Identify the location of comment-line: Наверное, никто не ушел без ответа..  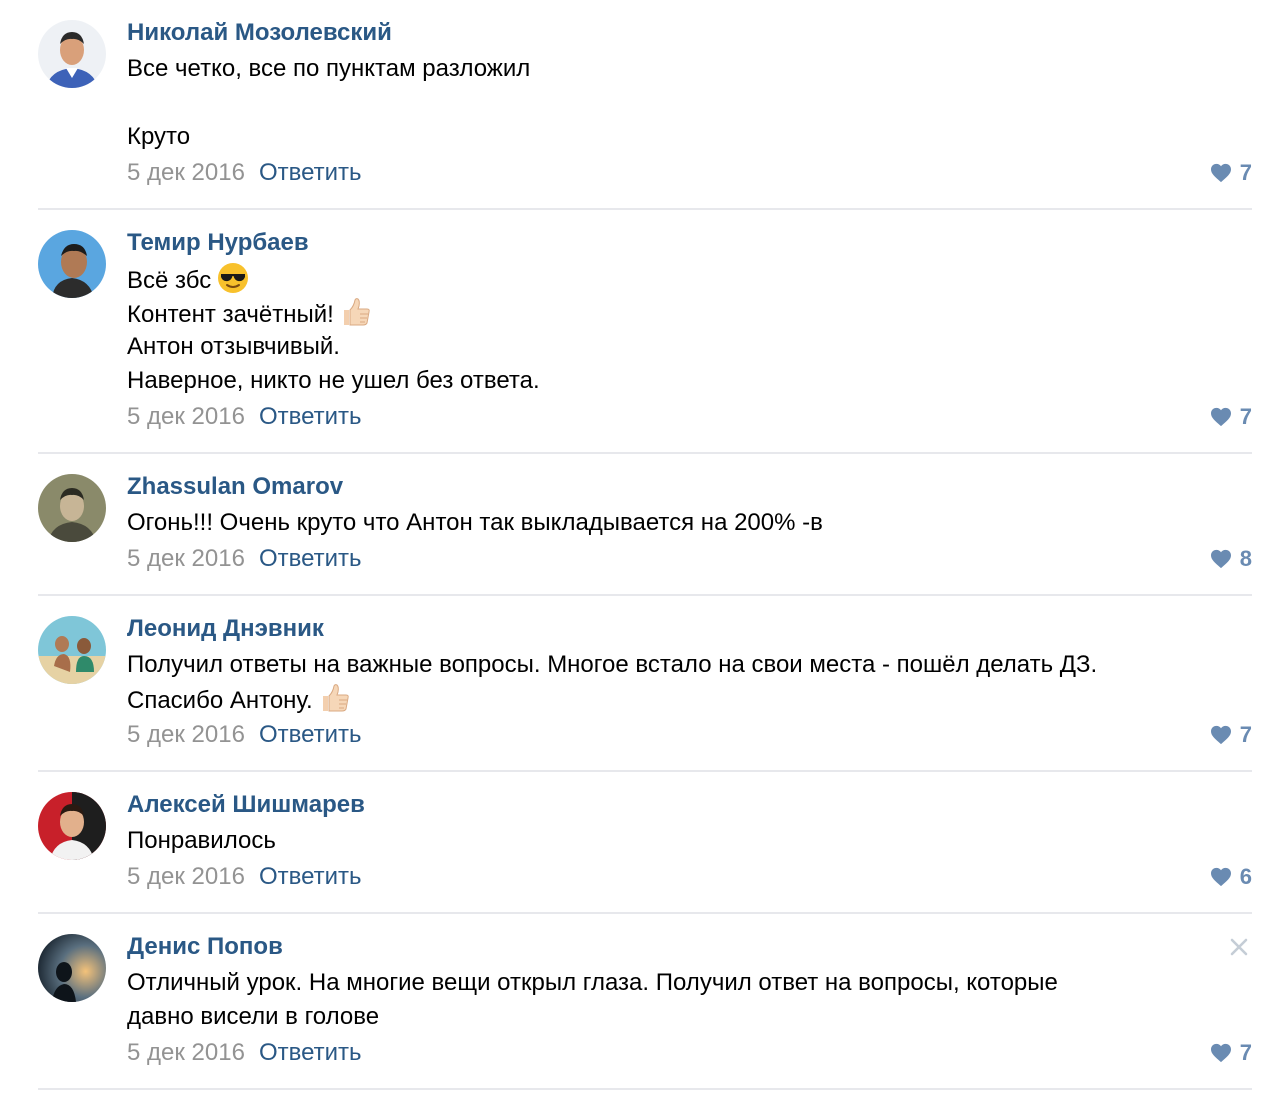
(333, 380).